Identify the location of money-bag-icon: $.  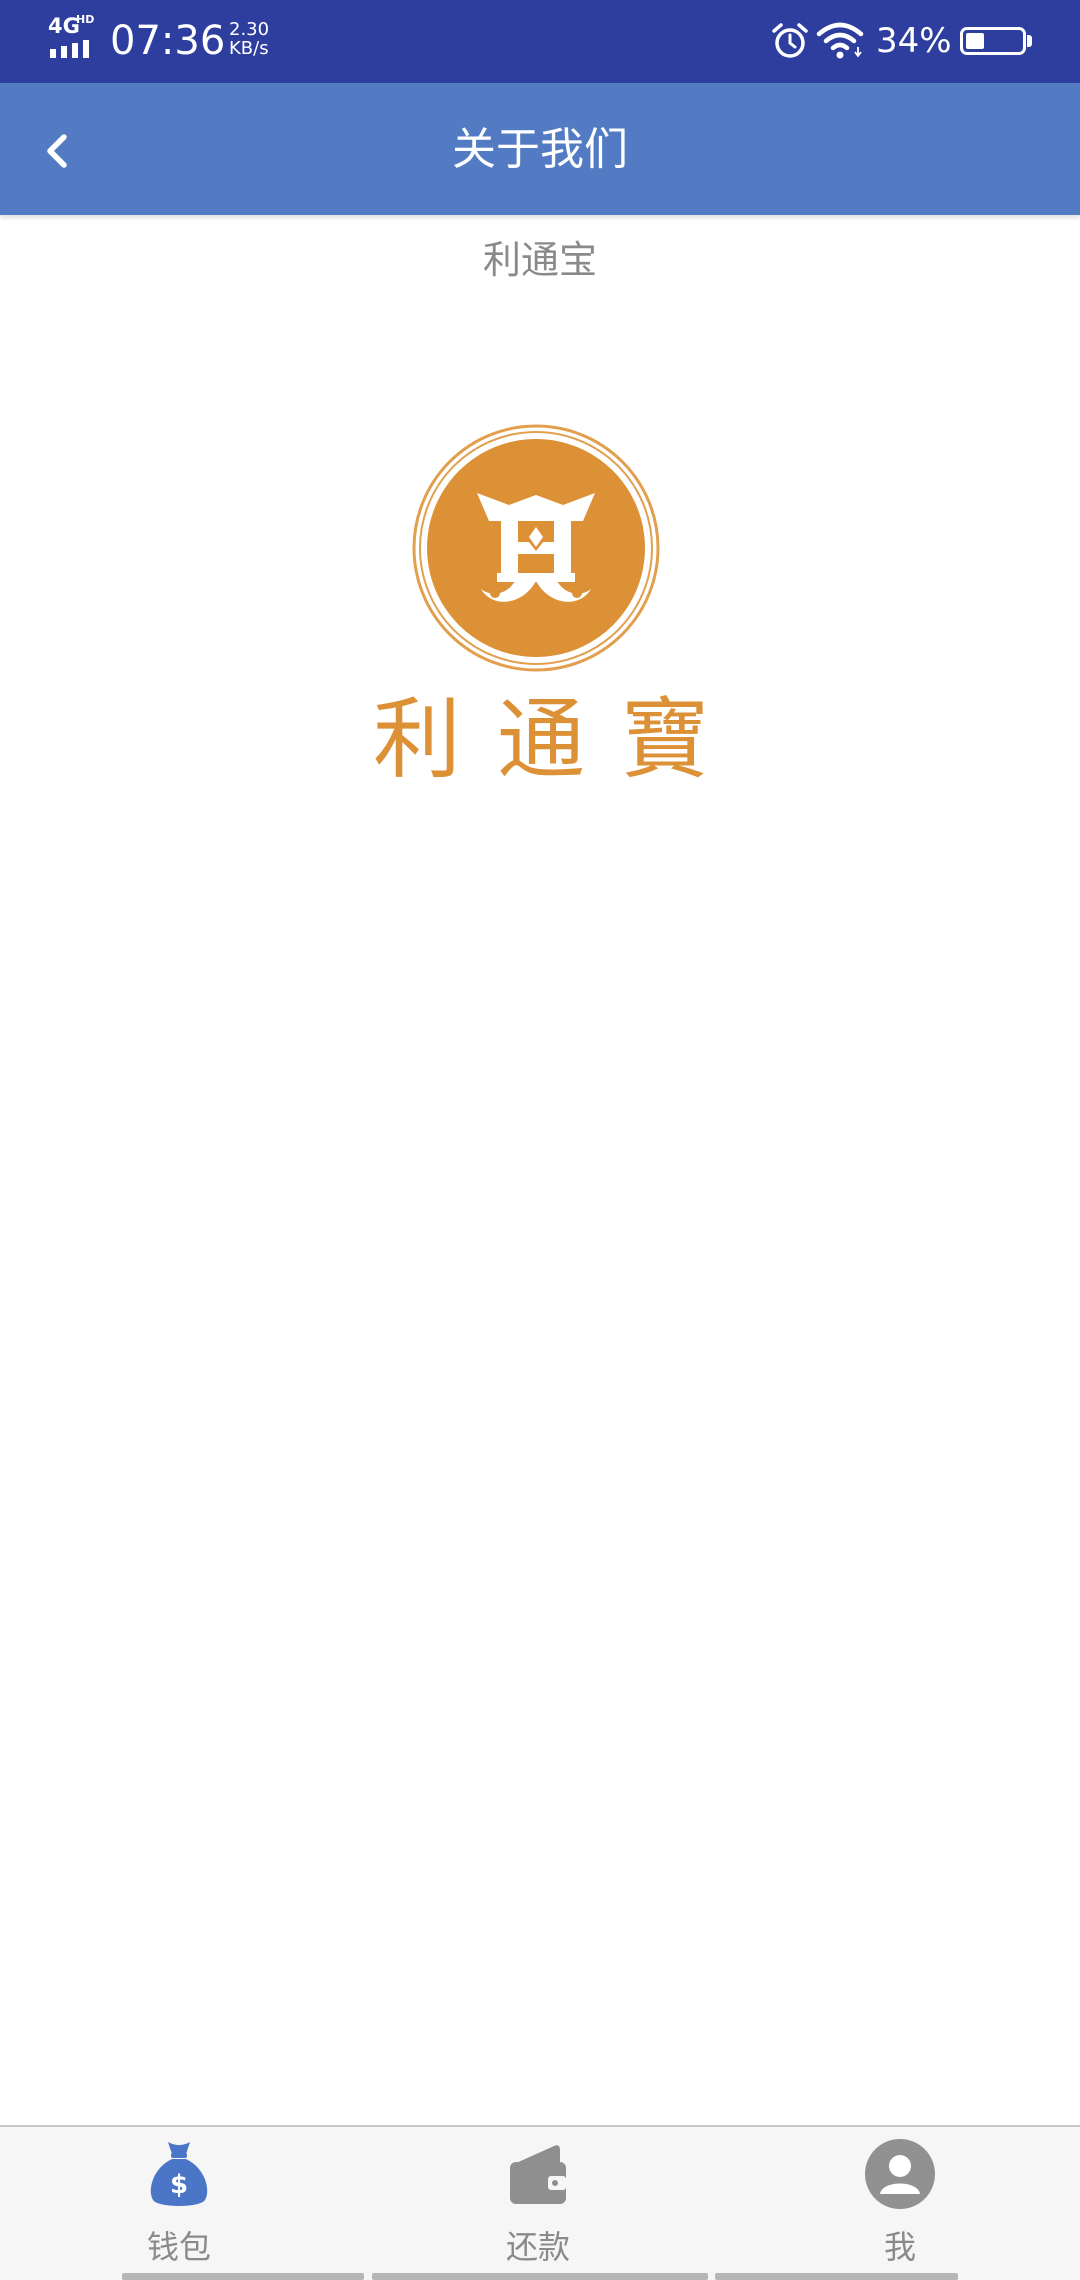
(179, 2174).